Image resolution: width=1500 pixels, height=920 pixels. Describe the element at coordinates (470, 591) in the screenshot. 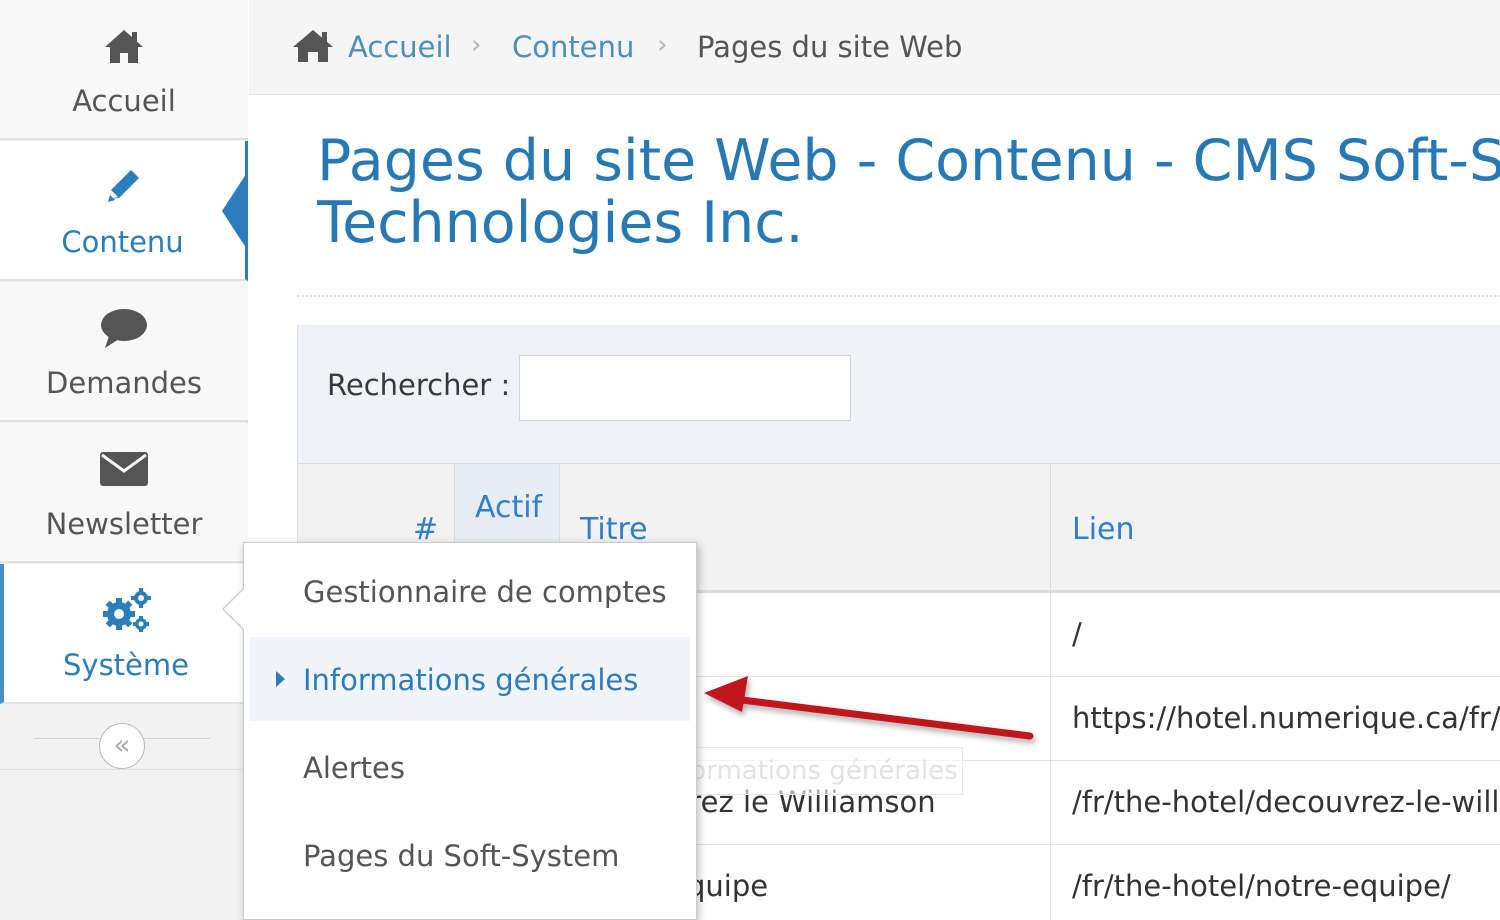

I see `submenu-item-gestionnaire-de-comptes: Gestionnaire de comptes` at that location.